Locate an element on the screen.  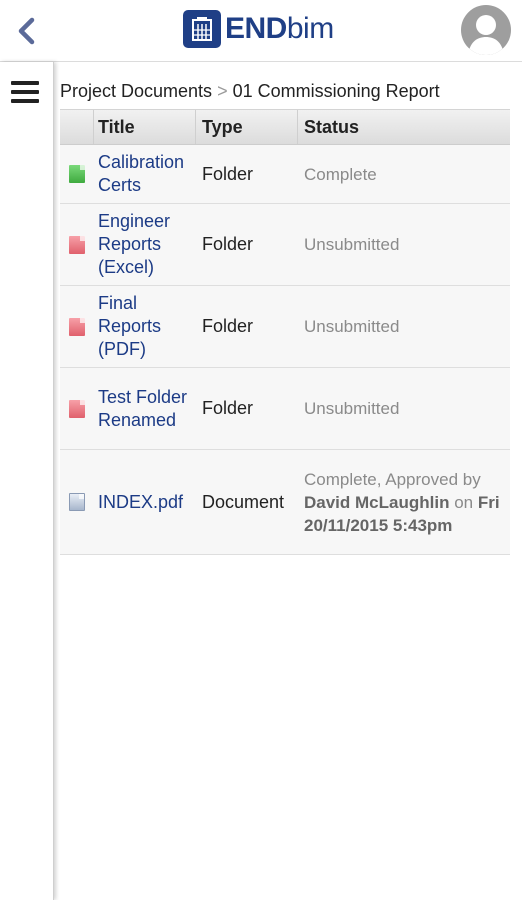
green-file-icon is located at coordinates (77, 174).